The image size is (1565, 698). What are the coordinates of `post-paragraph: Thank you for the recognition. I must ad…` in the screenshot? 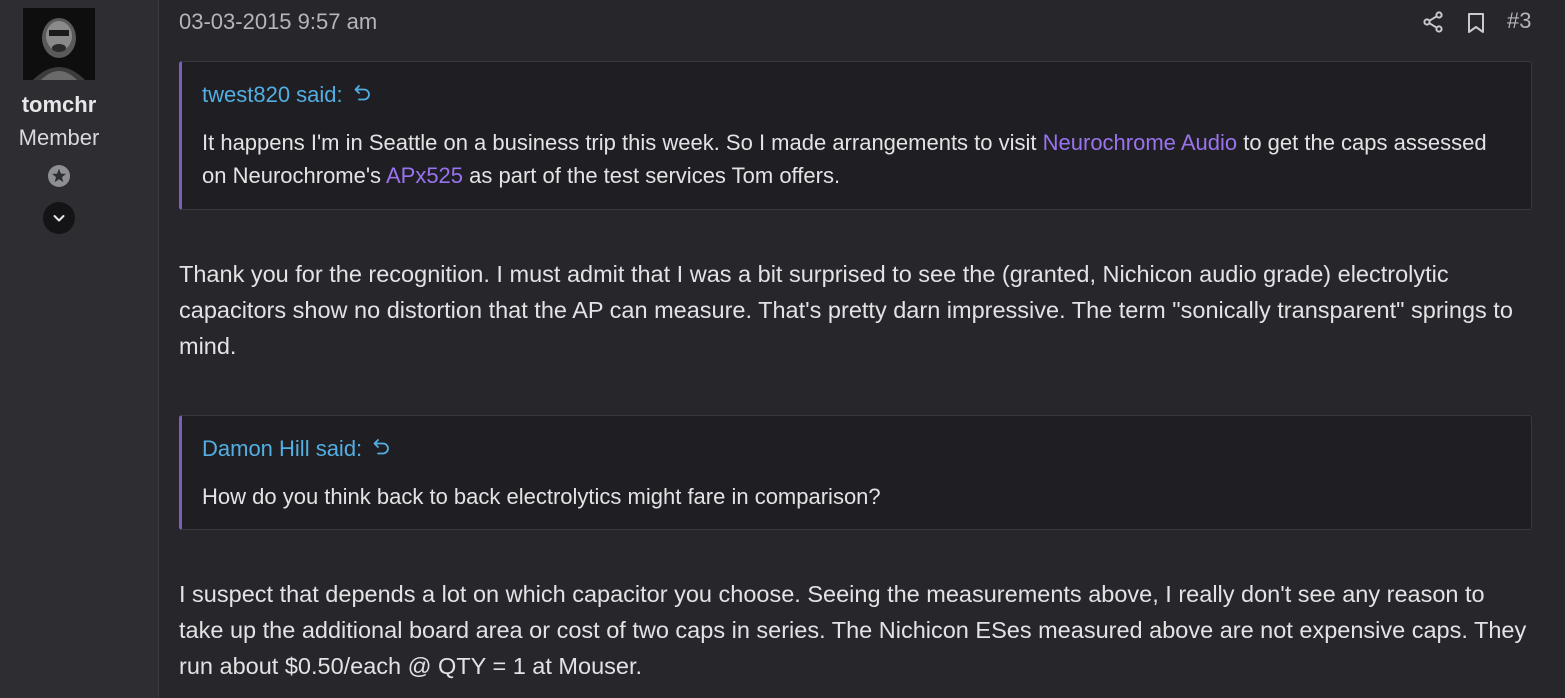 It's located at (846, 310).